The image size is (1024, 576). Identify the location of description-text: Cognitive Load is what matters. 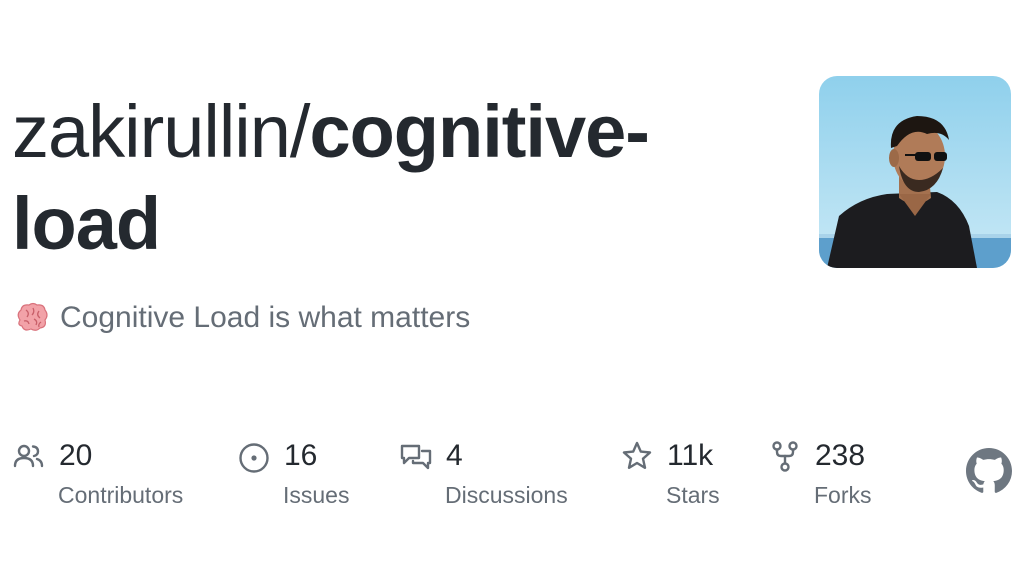
(265, 317).